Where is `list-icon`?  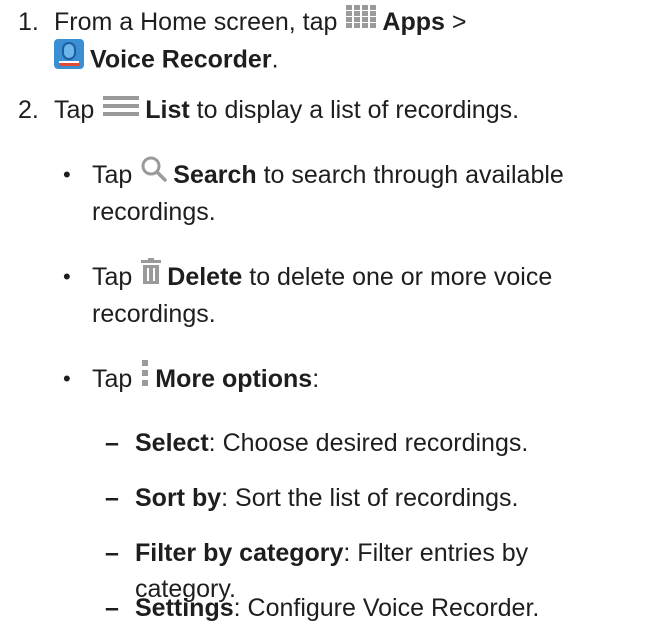
list-icon is located at coordinates (121, 109).